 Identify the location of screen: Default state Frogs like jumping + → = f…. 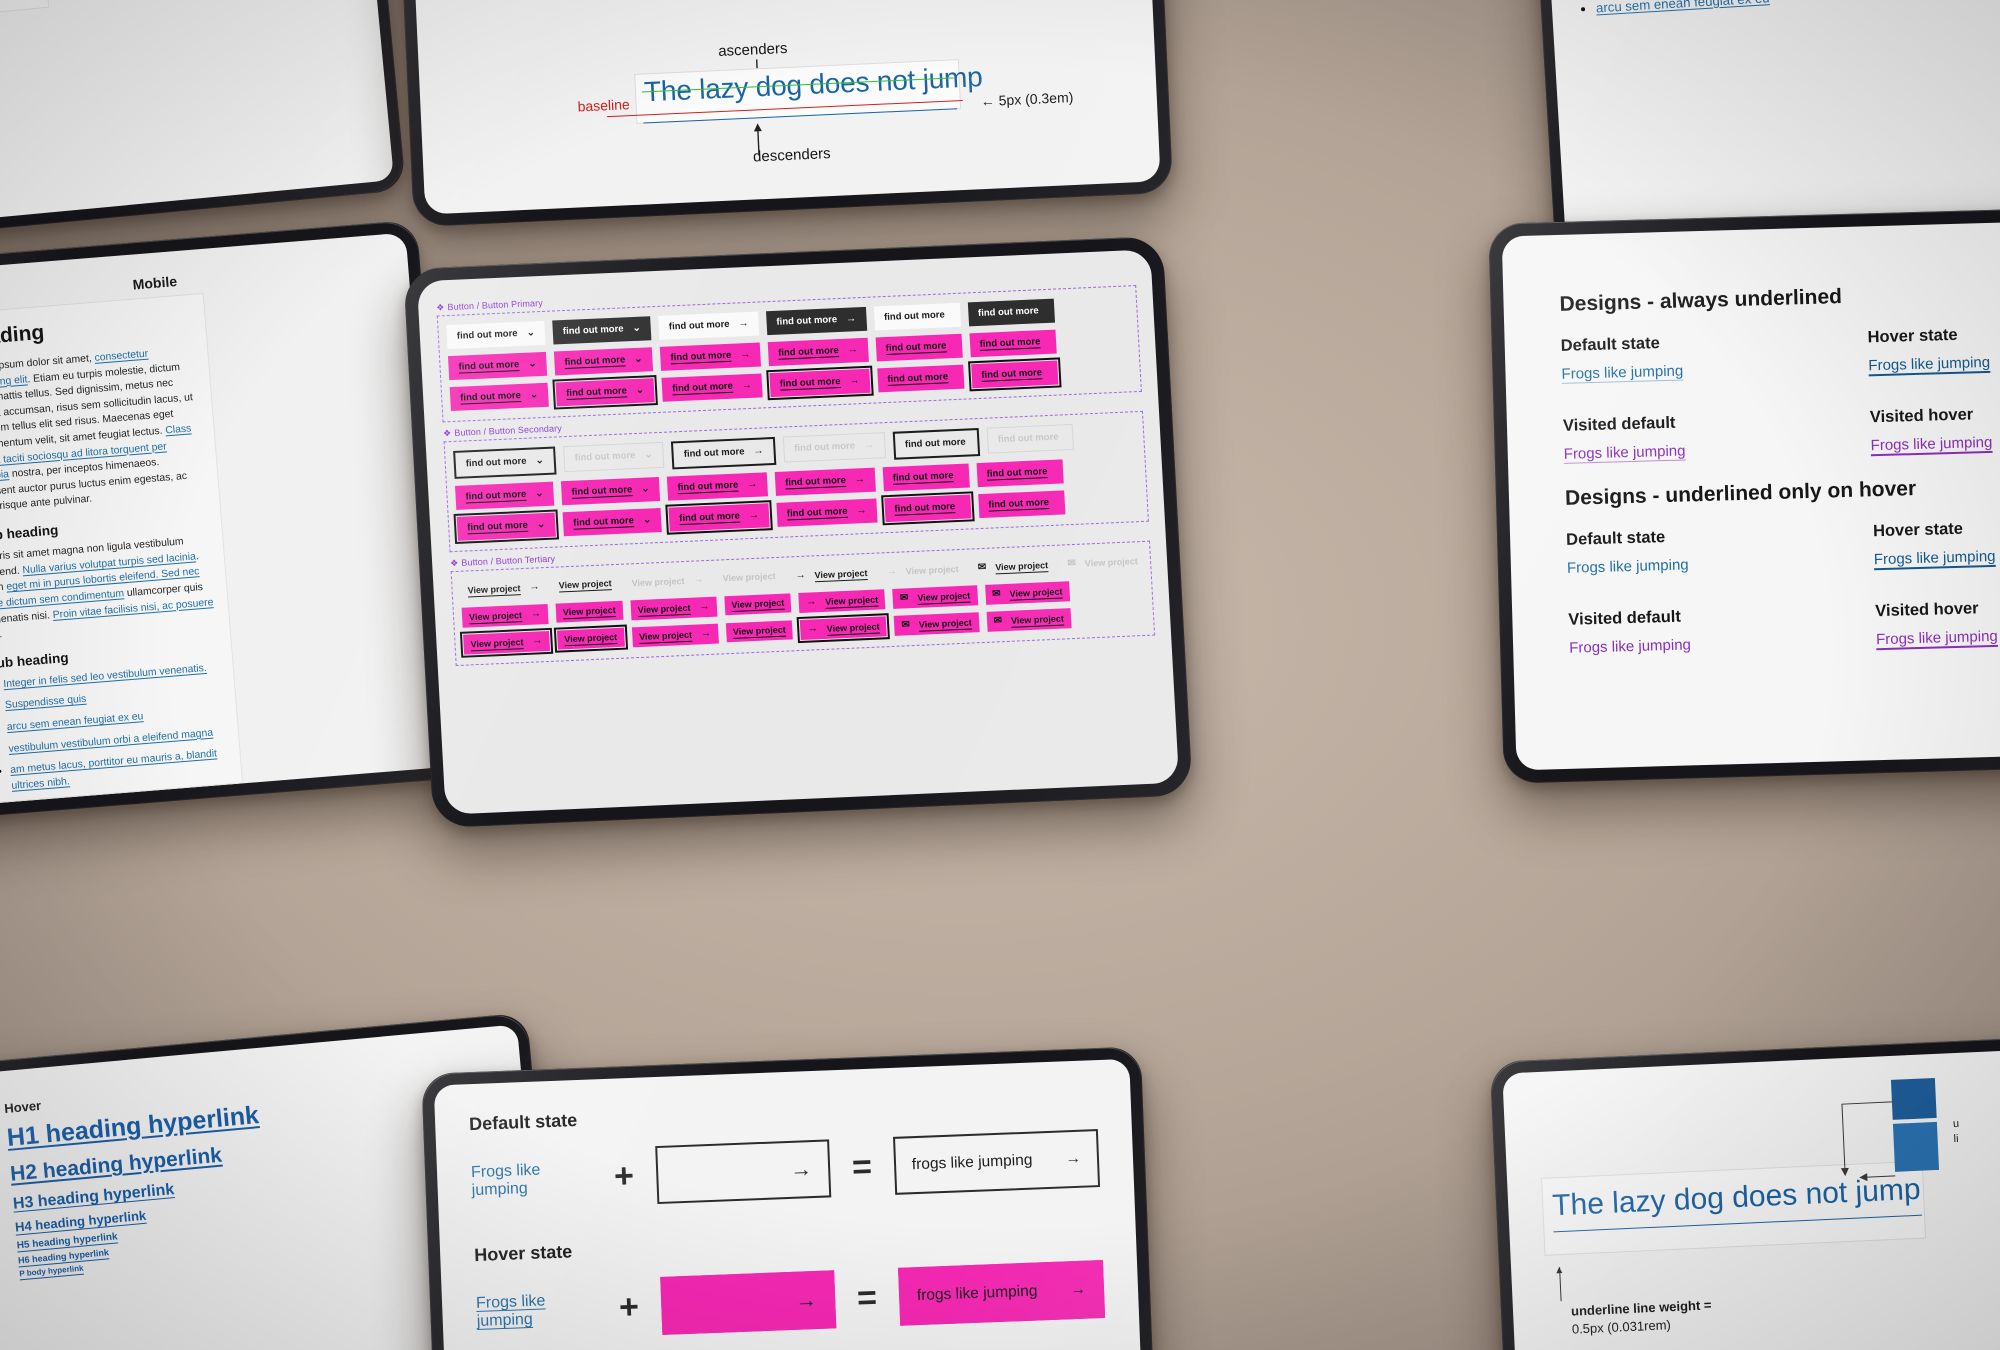
(790, 1204).